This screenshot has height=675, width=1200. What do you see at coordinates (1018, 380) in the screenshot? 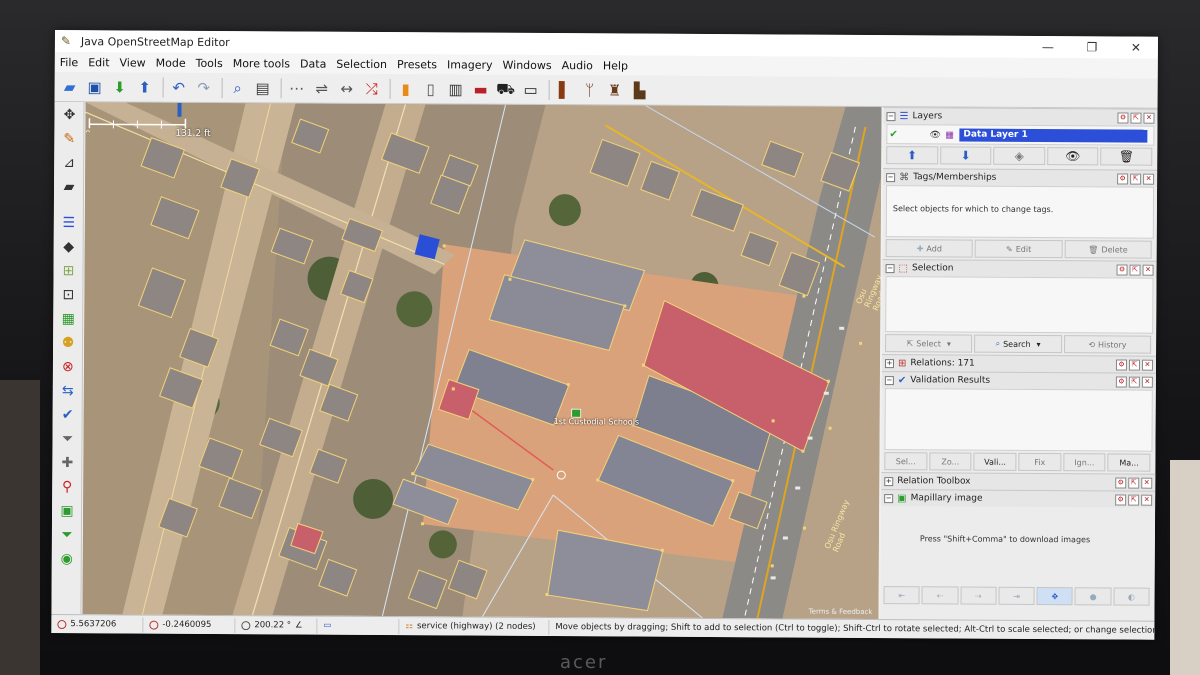
I see `validation-panel-header: − ✔ Validation Results ⚙ ⇱ ✕` at bounding box center [1018, 380].